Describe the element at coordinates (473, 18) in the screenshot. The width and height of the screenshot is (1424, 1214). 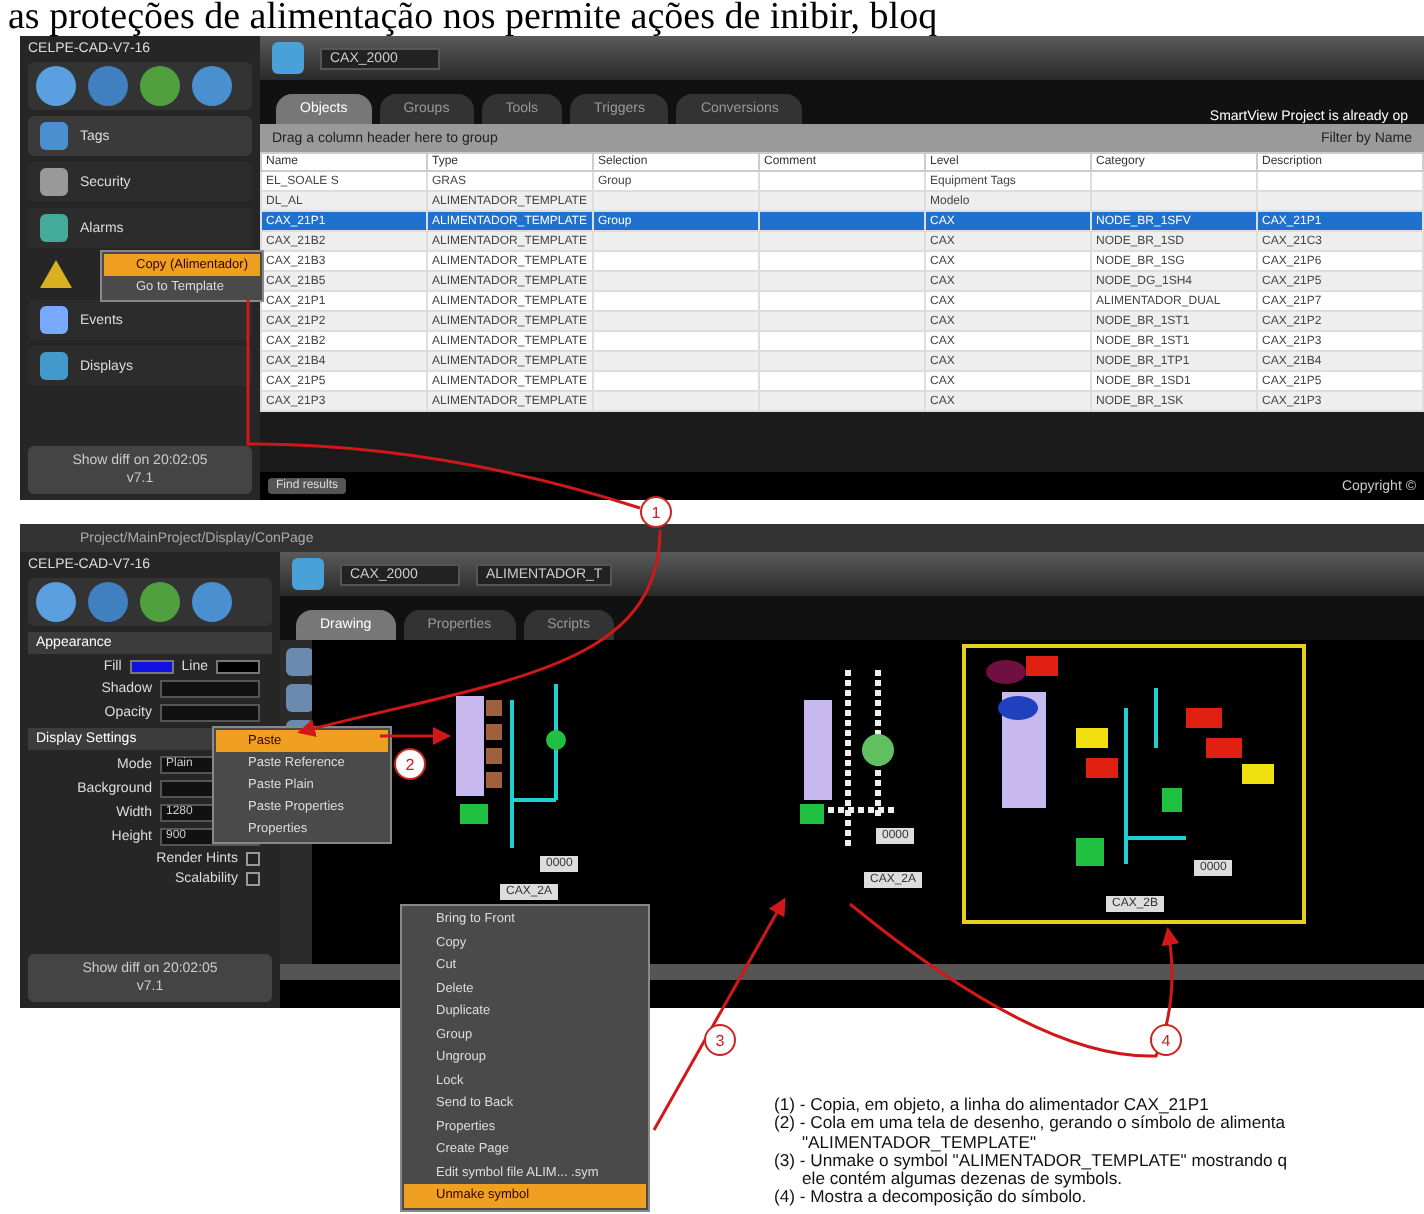
I see `caption-text: as proteções de alimentação nos permite ações de inibir, bloq` at that location.